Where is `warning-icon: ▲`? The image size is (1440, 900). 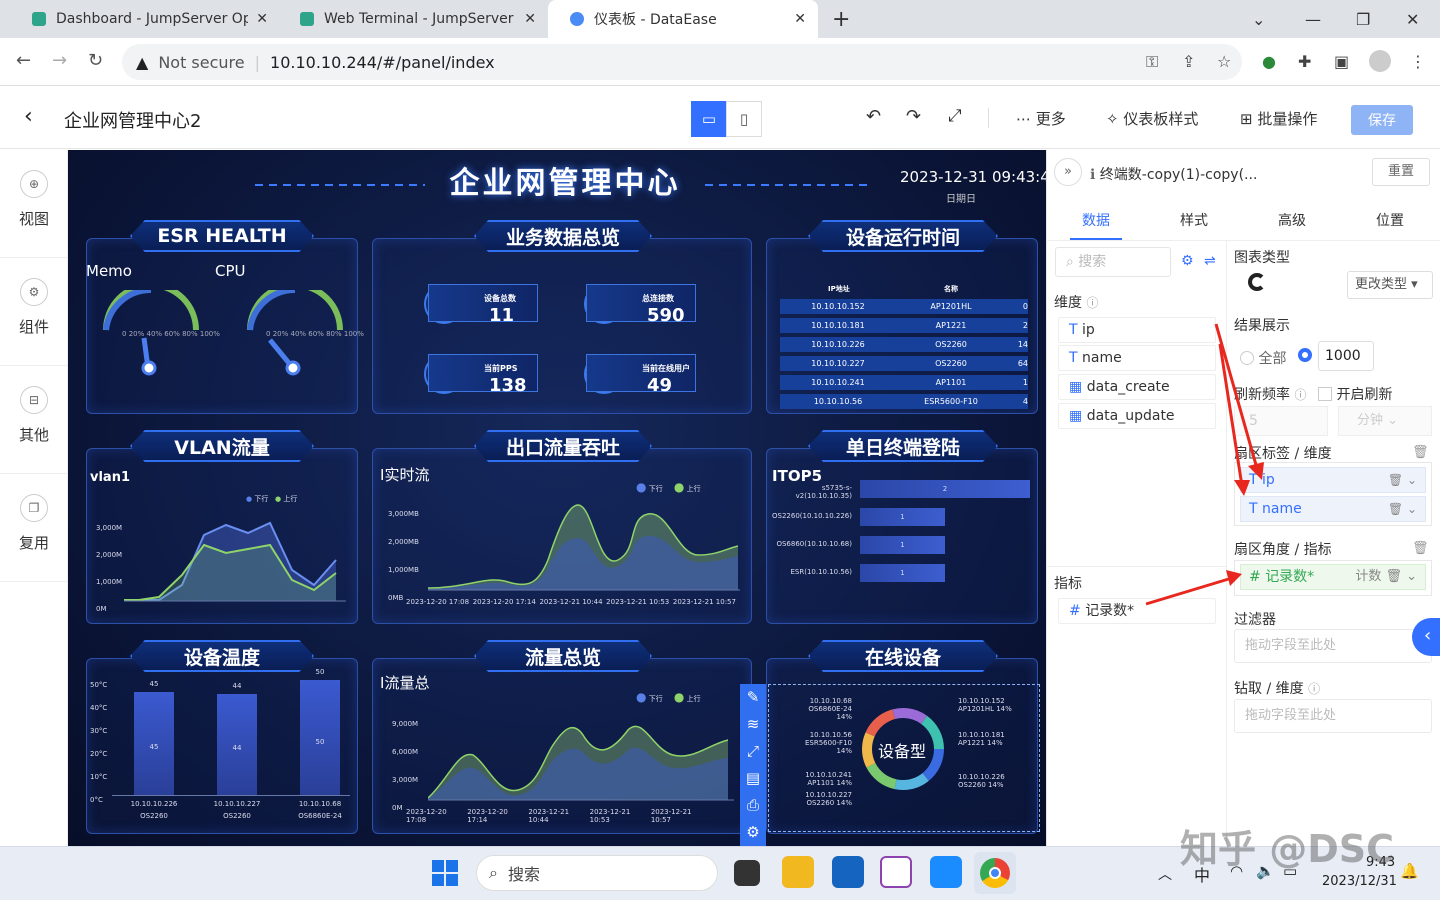 warning-icon: ▲ is located at coordinates (142, 62).